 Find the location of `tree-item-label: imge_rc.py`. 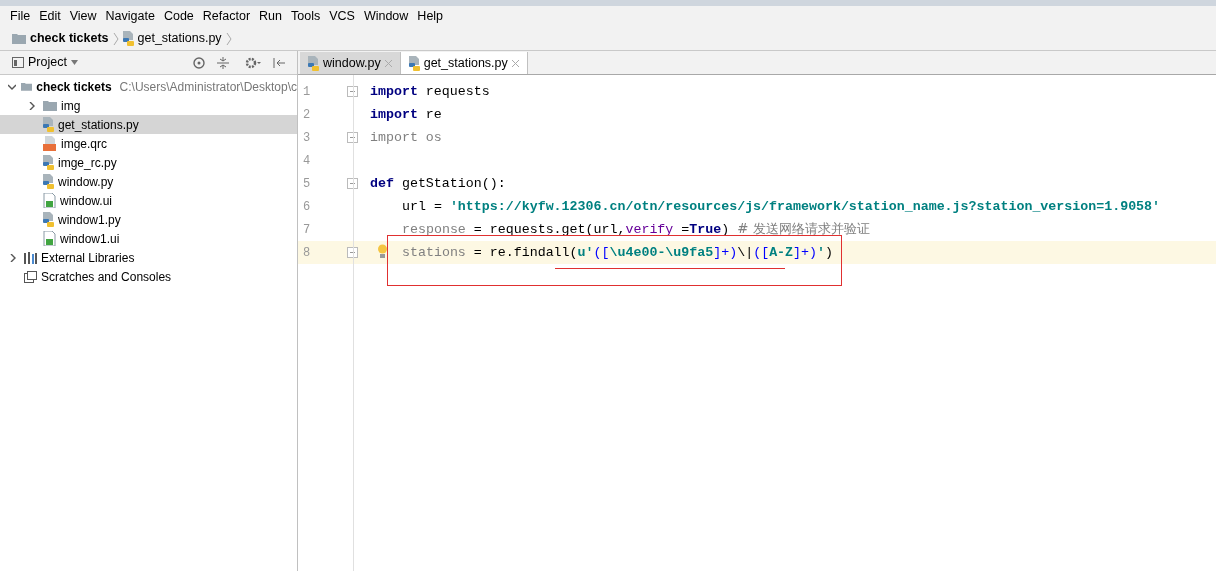

tree-item-label: imge_rc.py is located at coordinates (87, 163).